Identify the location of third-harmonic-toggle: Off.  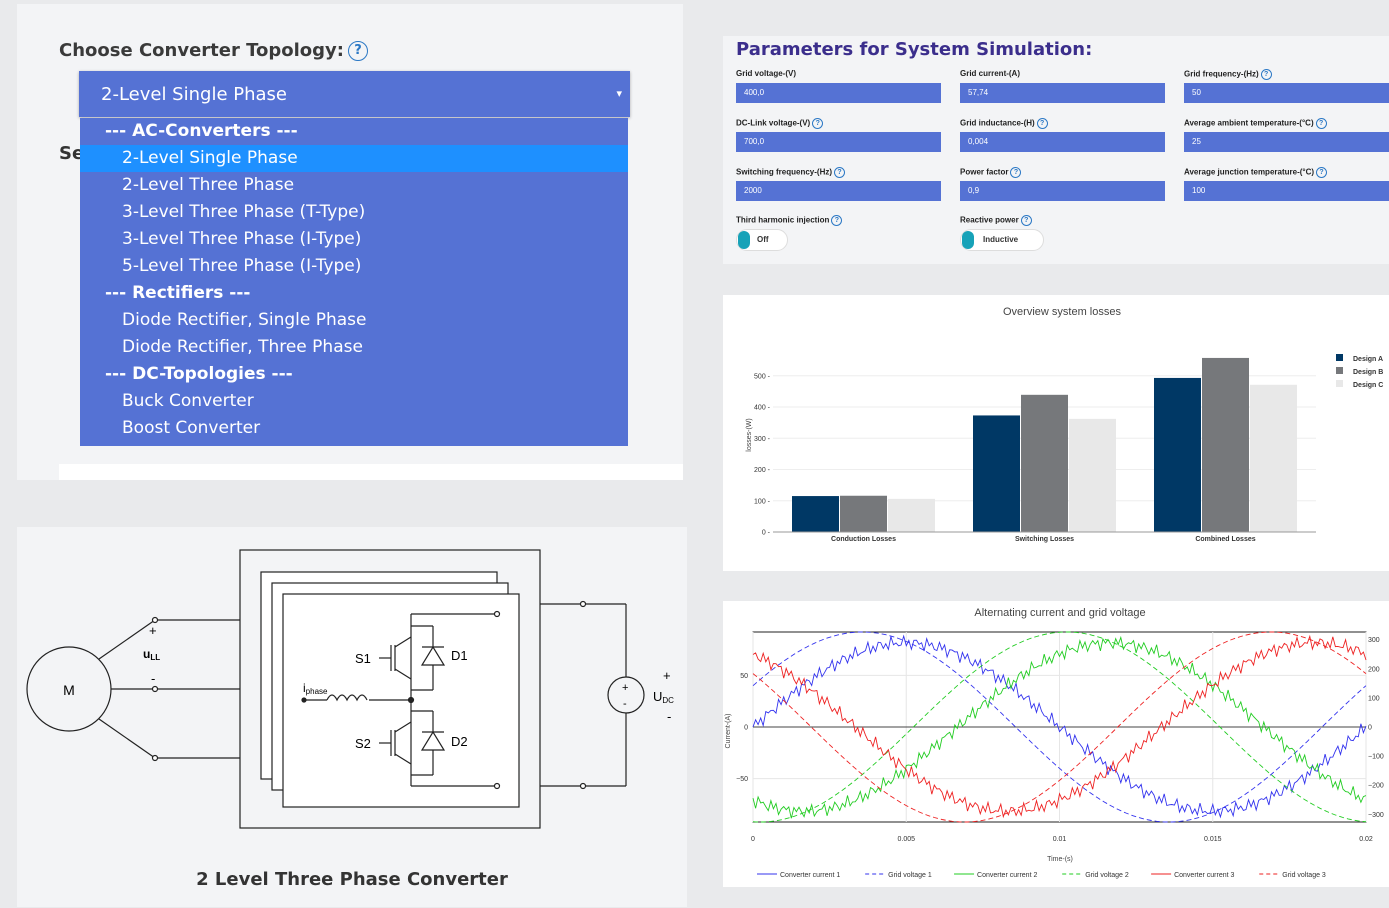
(762, 240).